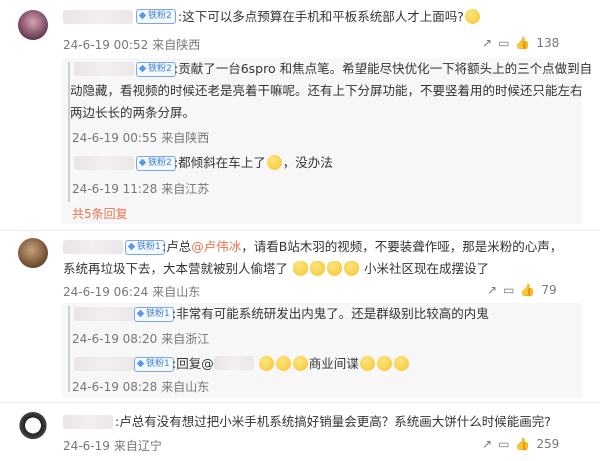 This screenshot has height=461, width=600. I want to click on like-count: 79, so click(549, 290).